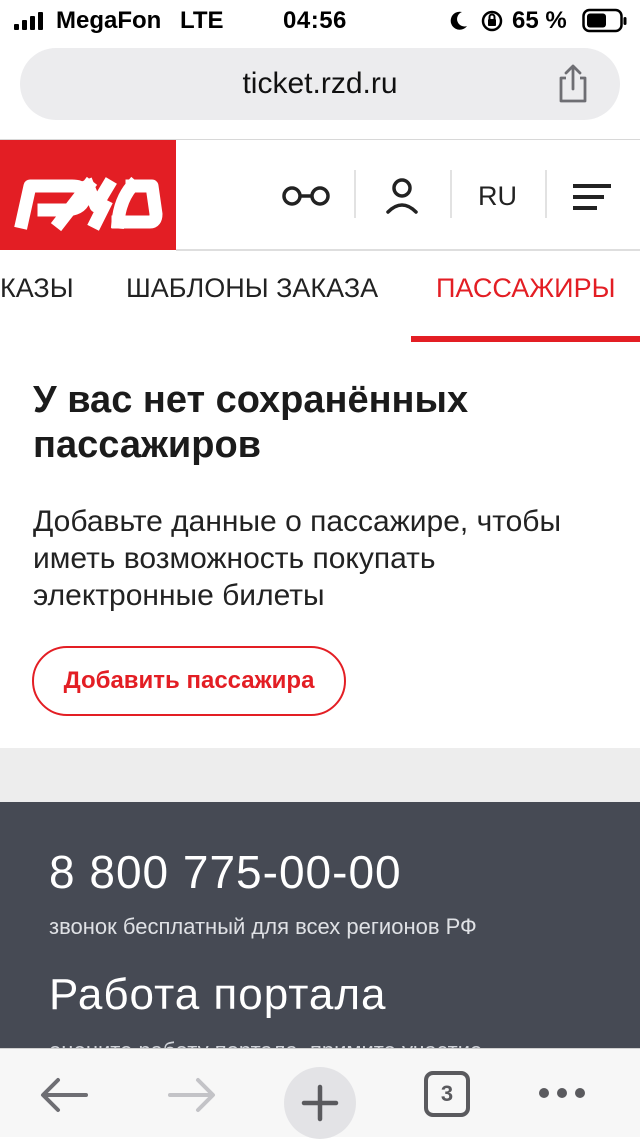 This screenshot has height=1144, width=640. I want to click on empty-state-title: У вас нет сохранённых пассажиров, so click(251, 422).